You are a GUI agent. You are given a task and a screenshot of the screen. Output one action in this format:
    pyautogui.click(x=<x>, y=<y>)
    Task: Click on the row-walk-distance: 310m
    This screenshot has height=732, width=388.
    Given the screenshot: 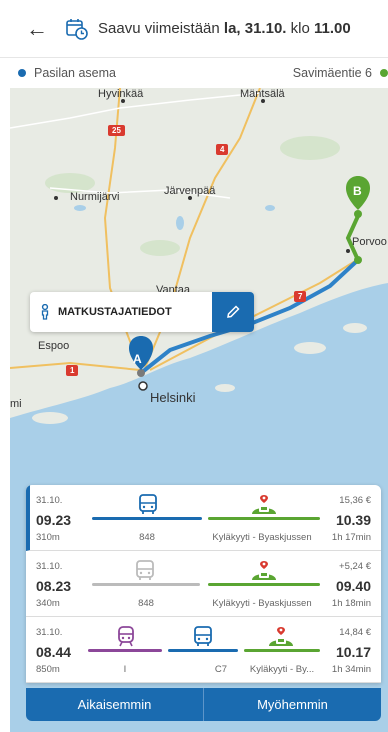 What is the action you would take?
    pyautogui.click(x=48, y=537)
    